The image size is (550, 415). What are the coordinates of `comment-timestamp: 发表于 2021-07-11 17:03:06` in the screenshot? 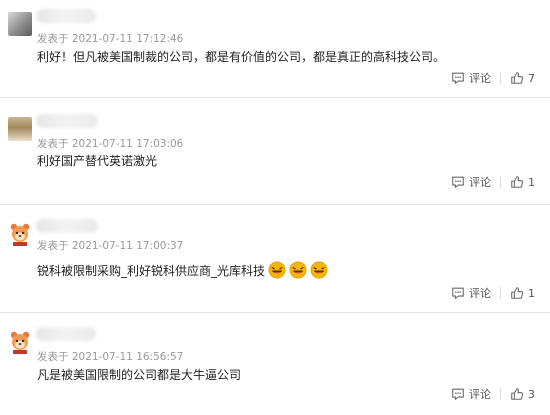 It's located at (110, 144).